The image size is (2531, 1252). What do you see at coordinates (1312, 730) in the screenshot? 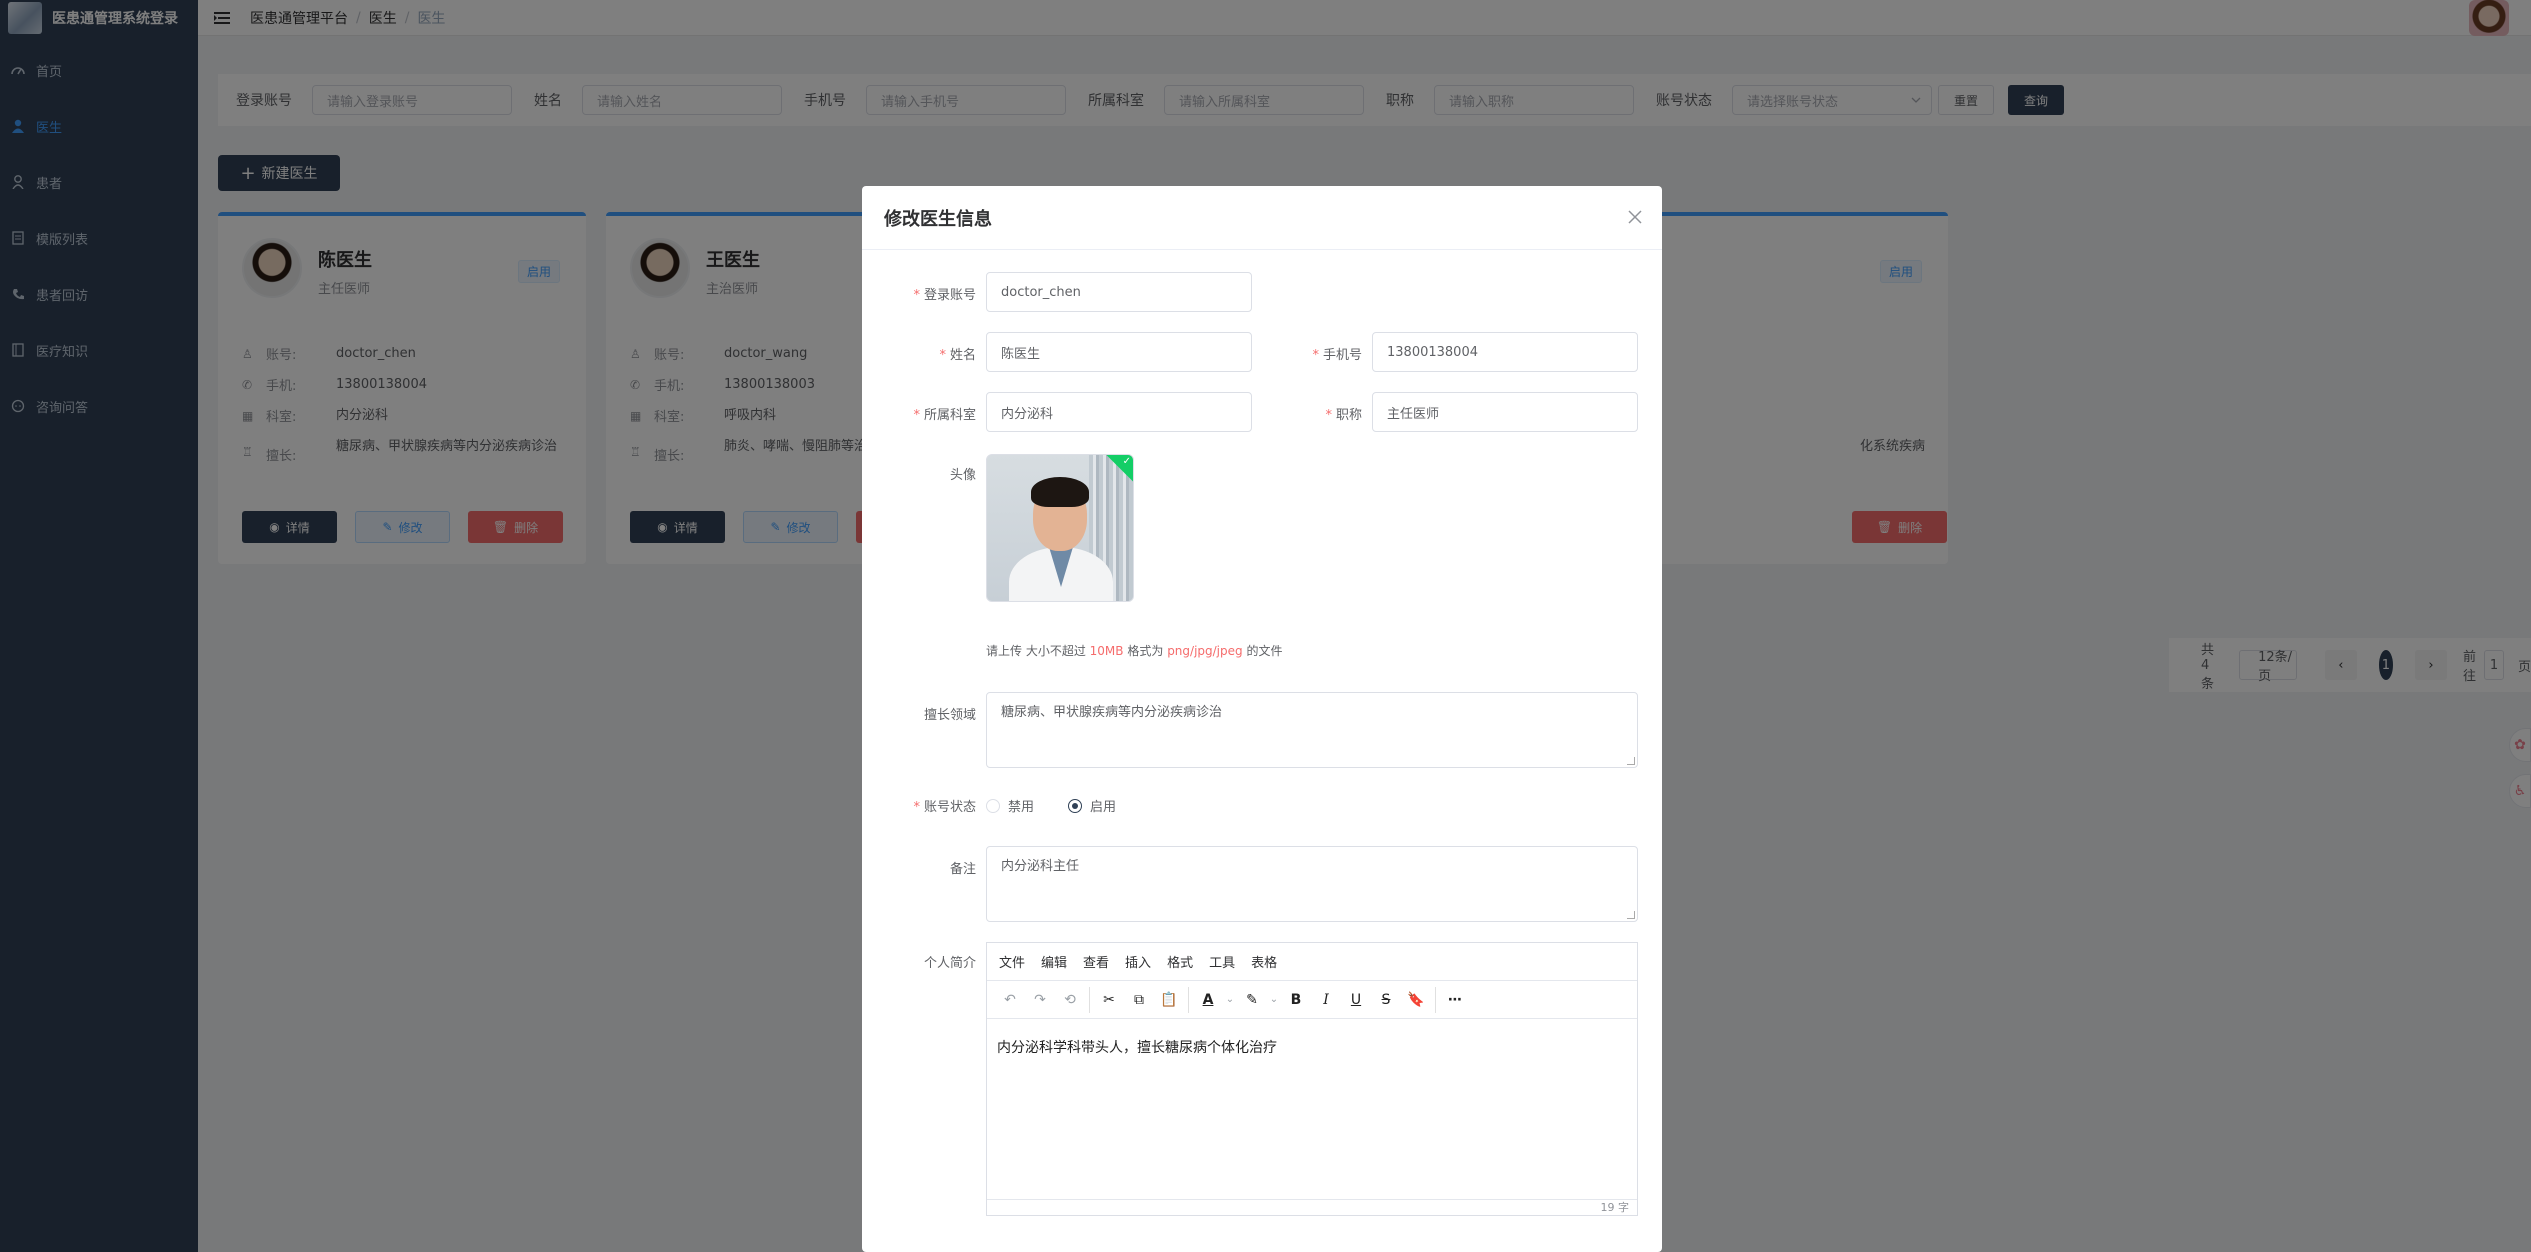
I see `skill-textarea: 糖尿病、甲状腺疾病等内分泌疾病诊治` at bounding box center [1312, 730].